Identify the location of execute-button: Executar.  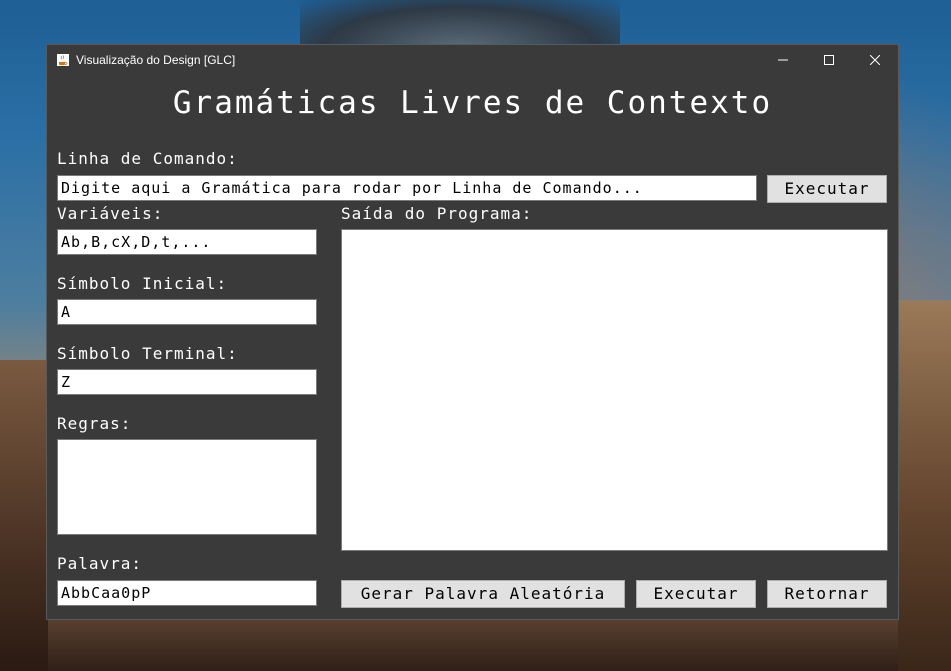
(696, 594).